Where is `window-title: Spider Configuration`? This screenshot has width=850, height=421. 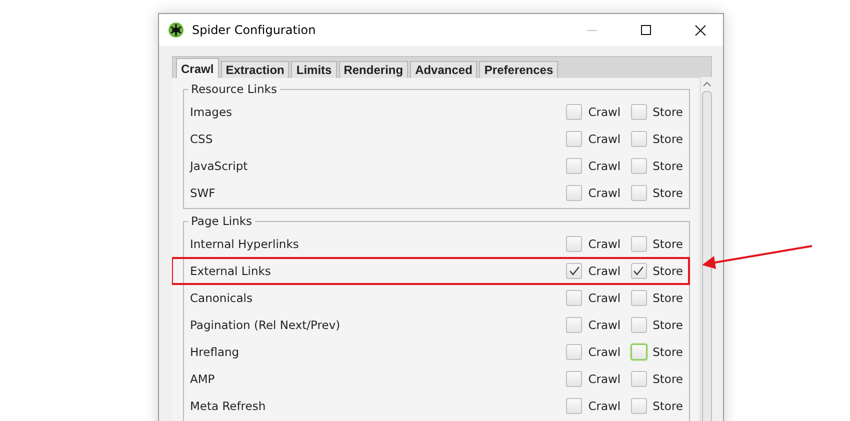
window-title: Spider Configuration is located at coordinates (254, 30).